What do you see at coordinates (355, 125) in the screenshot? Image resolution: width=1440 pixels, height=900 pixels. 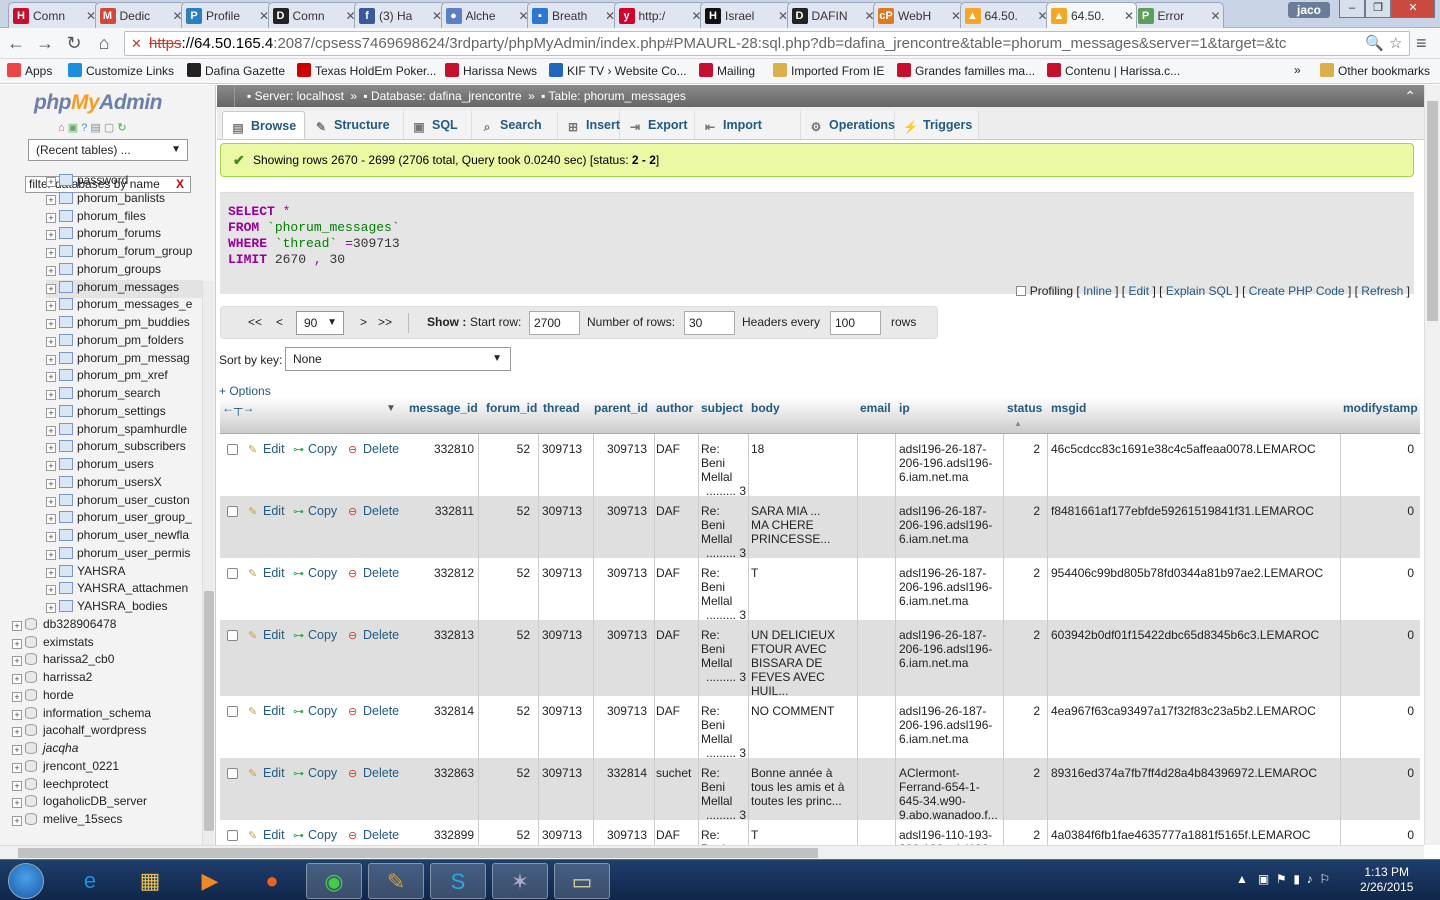 I see `tab-structure: ✎ Structure` at bounding box center [355, 125].